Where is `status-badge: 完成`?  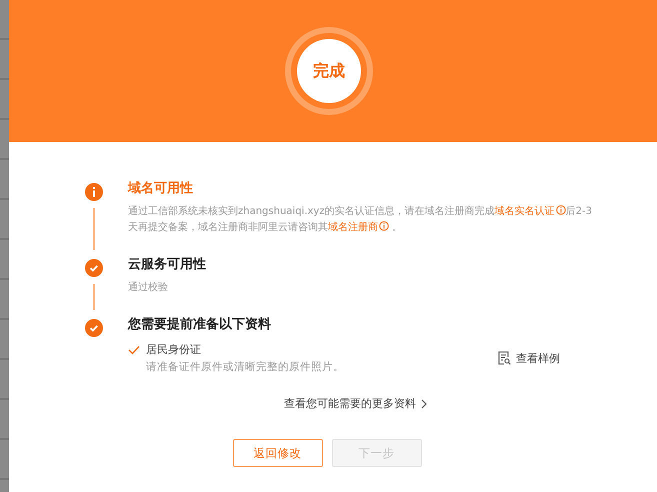 status-badge: 完成 is located at coordinates (329, 71).